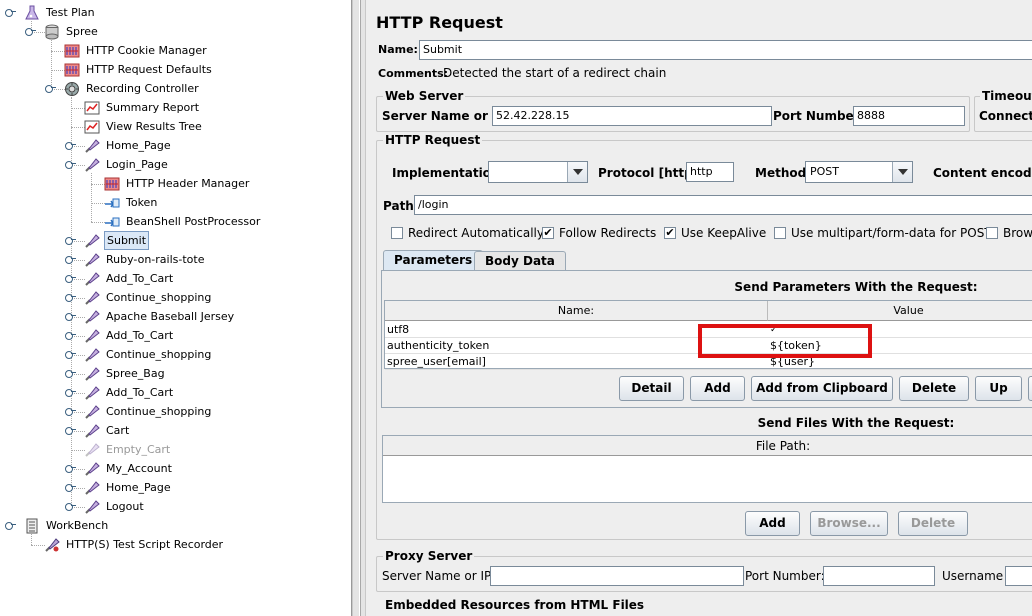  Describe the element at coordinates (772, 523) in the screenshot. I see `add-file-button: Add` at that location.